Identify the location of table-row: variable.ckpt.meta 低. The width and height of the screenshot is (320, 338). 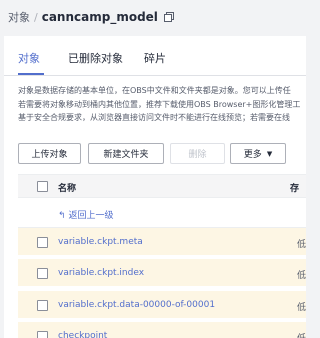
(162, 242).